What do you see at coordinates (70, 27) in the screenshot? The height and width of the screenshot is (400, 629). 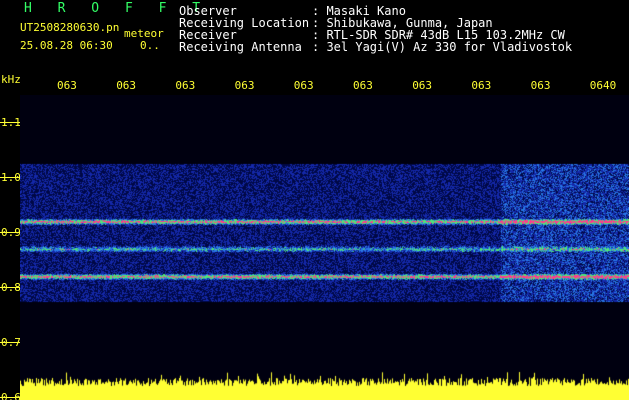 I see `file-name: UT2508280630.pn` at bounding box center [70, 27].